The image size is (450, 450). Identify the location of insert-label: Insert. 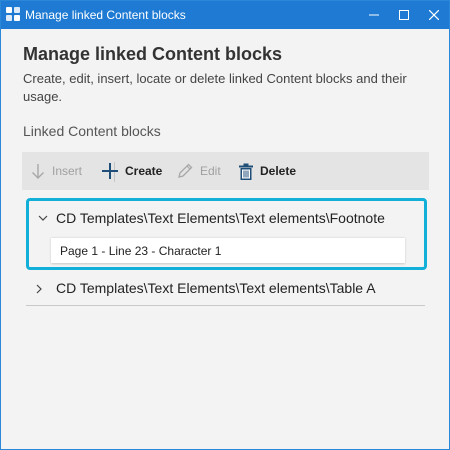
(67, 171).